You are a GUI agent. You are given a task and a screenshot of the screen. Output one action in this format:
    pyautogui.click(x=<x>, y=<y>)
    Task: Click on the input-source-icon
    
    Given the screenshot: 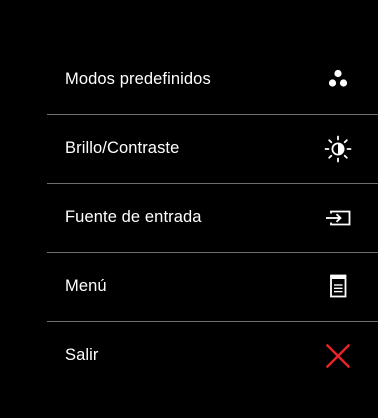 What is the action you would take?
    pyautogui.click(x=338, y=218)
    